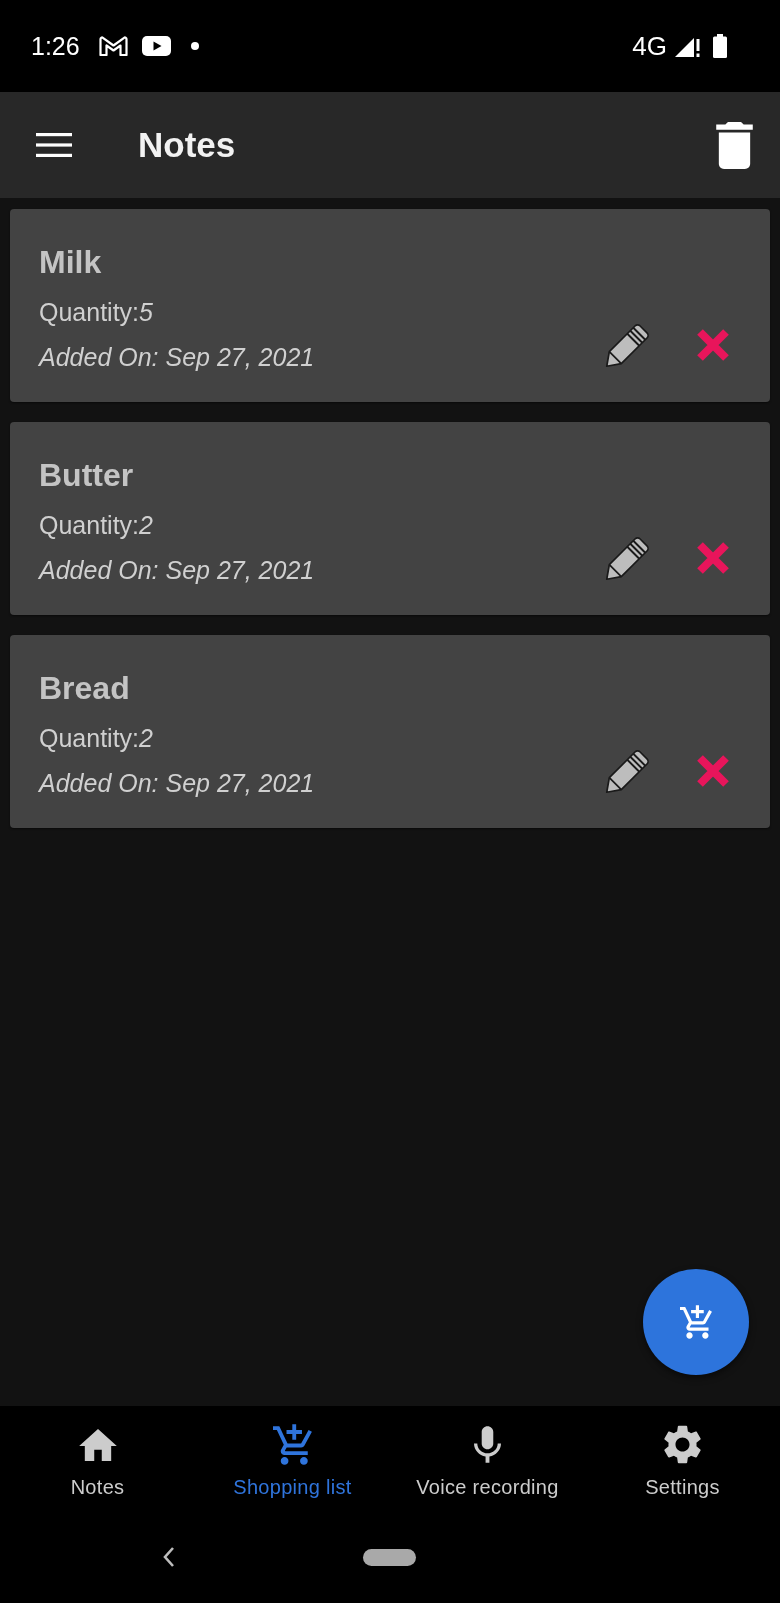 This screenshot has width=780, height=1603. What do you see at coordinates (487, 1444) in the screenshot?
I see `microphone-icon` at bounding box center [487, 1444].